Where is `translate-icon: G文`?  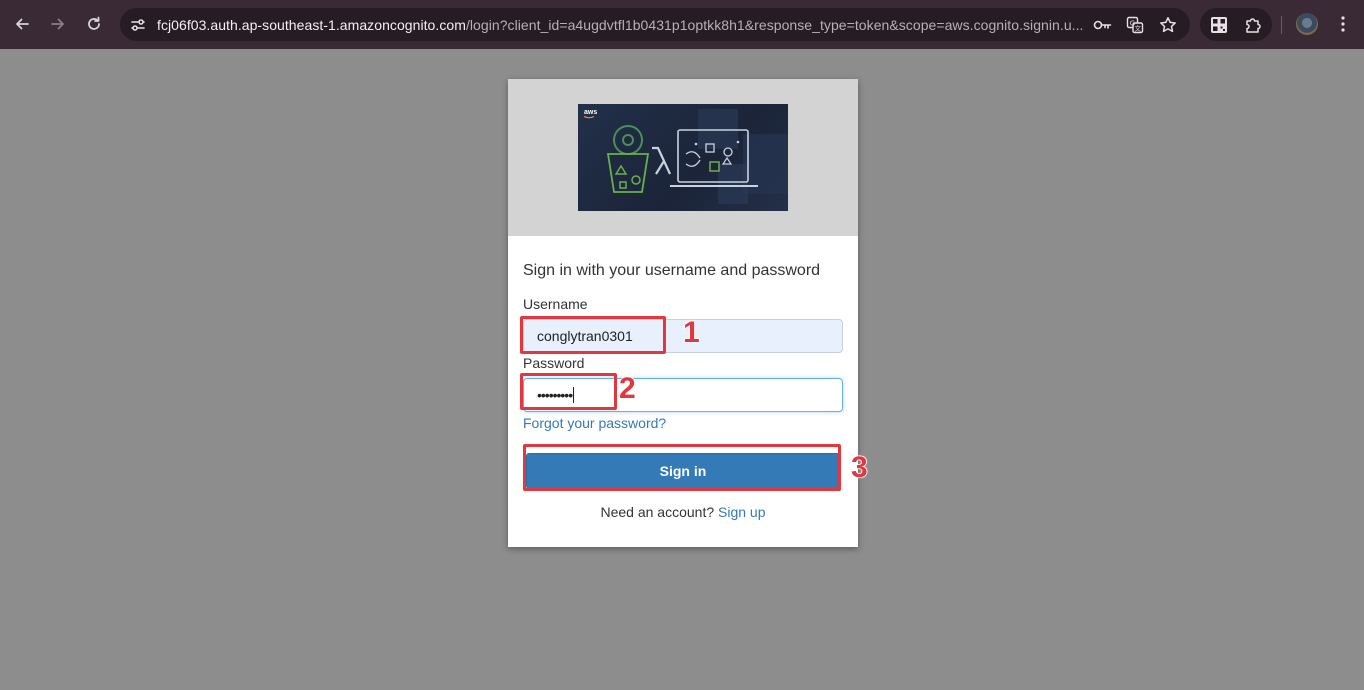
translate-icon: G文 is located at coordinates (1135, 25).